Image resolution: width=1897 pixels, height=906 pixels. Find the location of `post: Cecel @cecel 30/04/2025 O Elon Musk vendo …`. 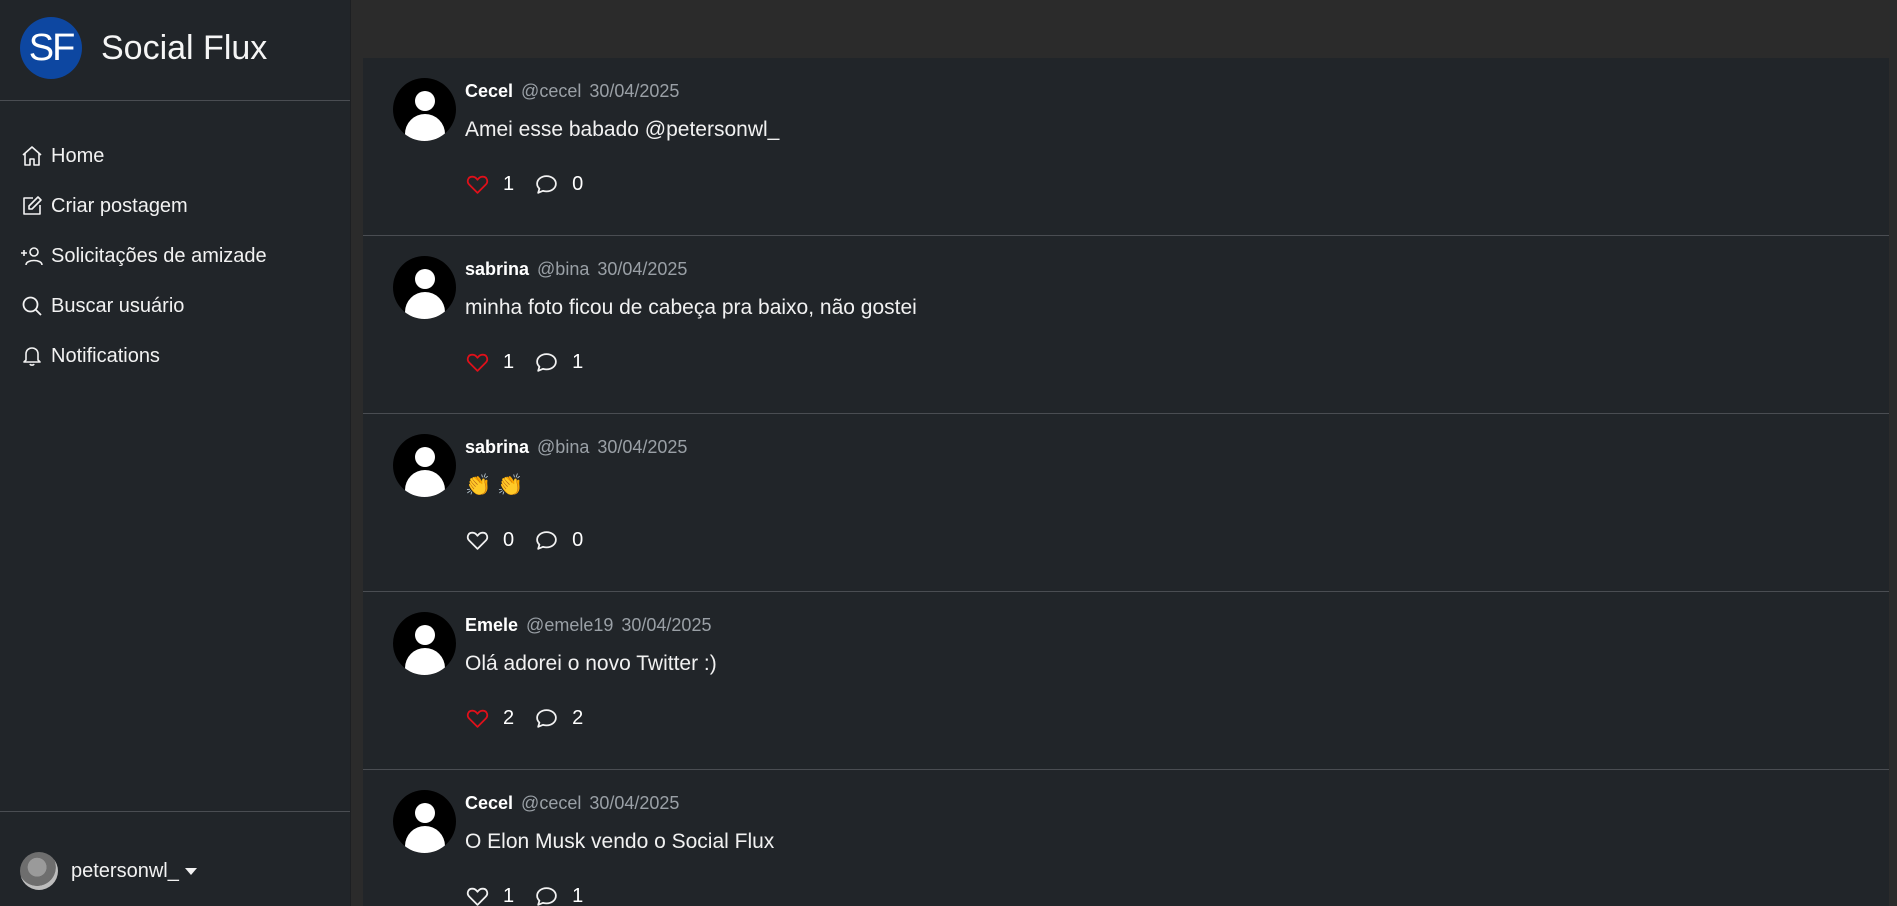

post: Cecel @cecel 30/04/2025 O Elon Musk vendo … is located at coordinates (1126, 838).